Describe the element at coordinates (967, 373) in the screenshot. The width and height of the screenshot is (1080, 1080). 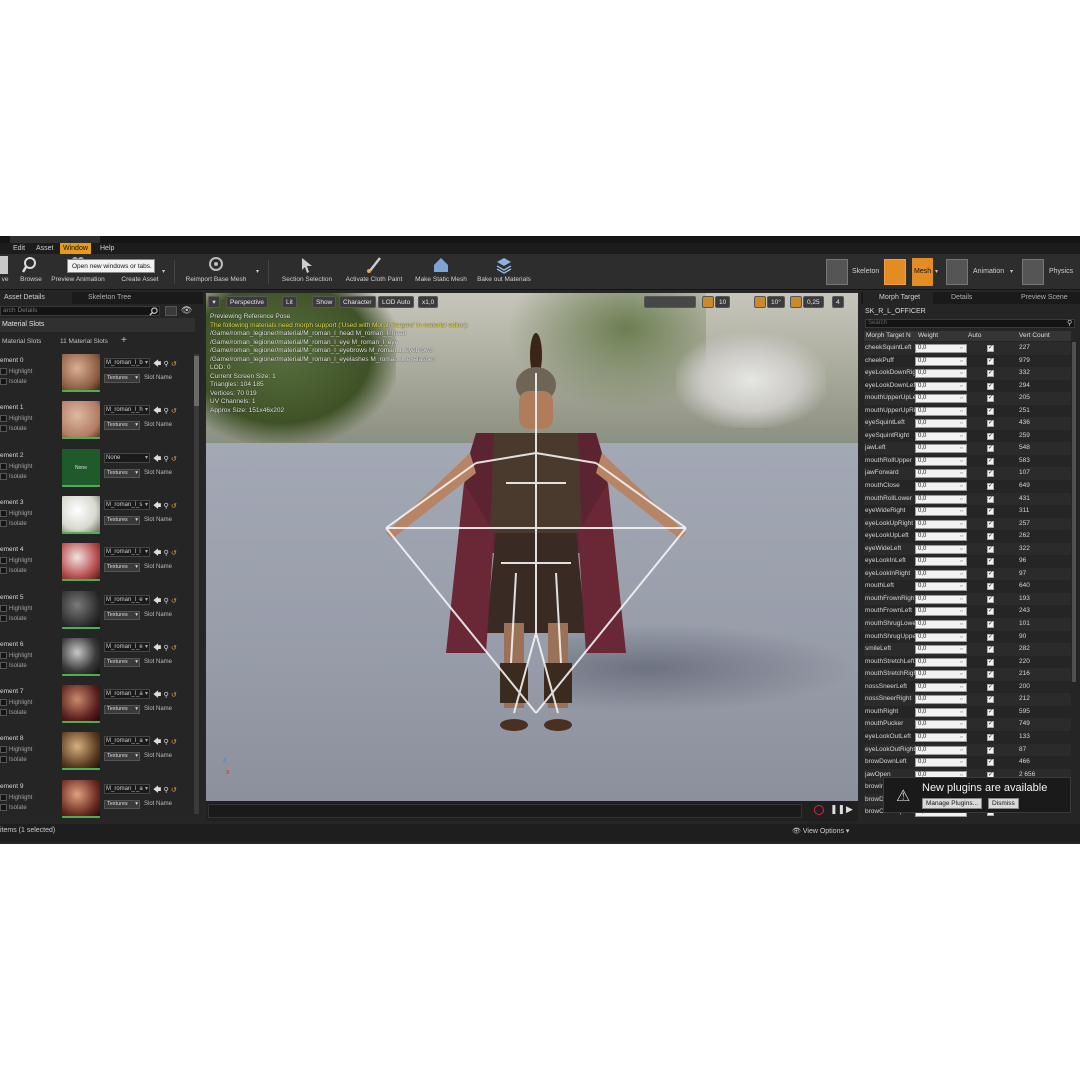
I see `morph-target-row: eyeLookDownRight0,0 ✓ 332` at that location.